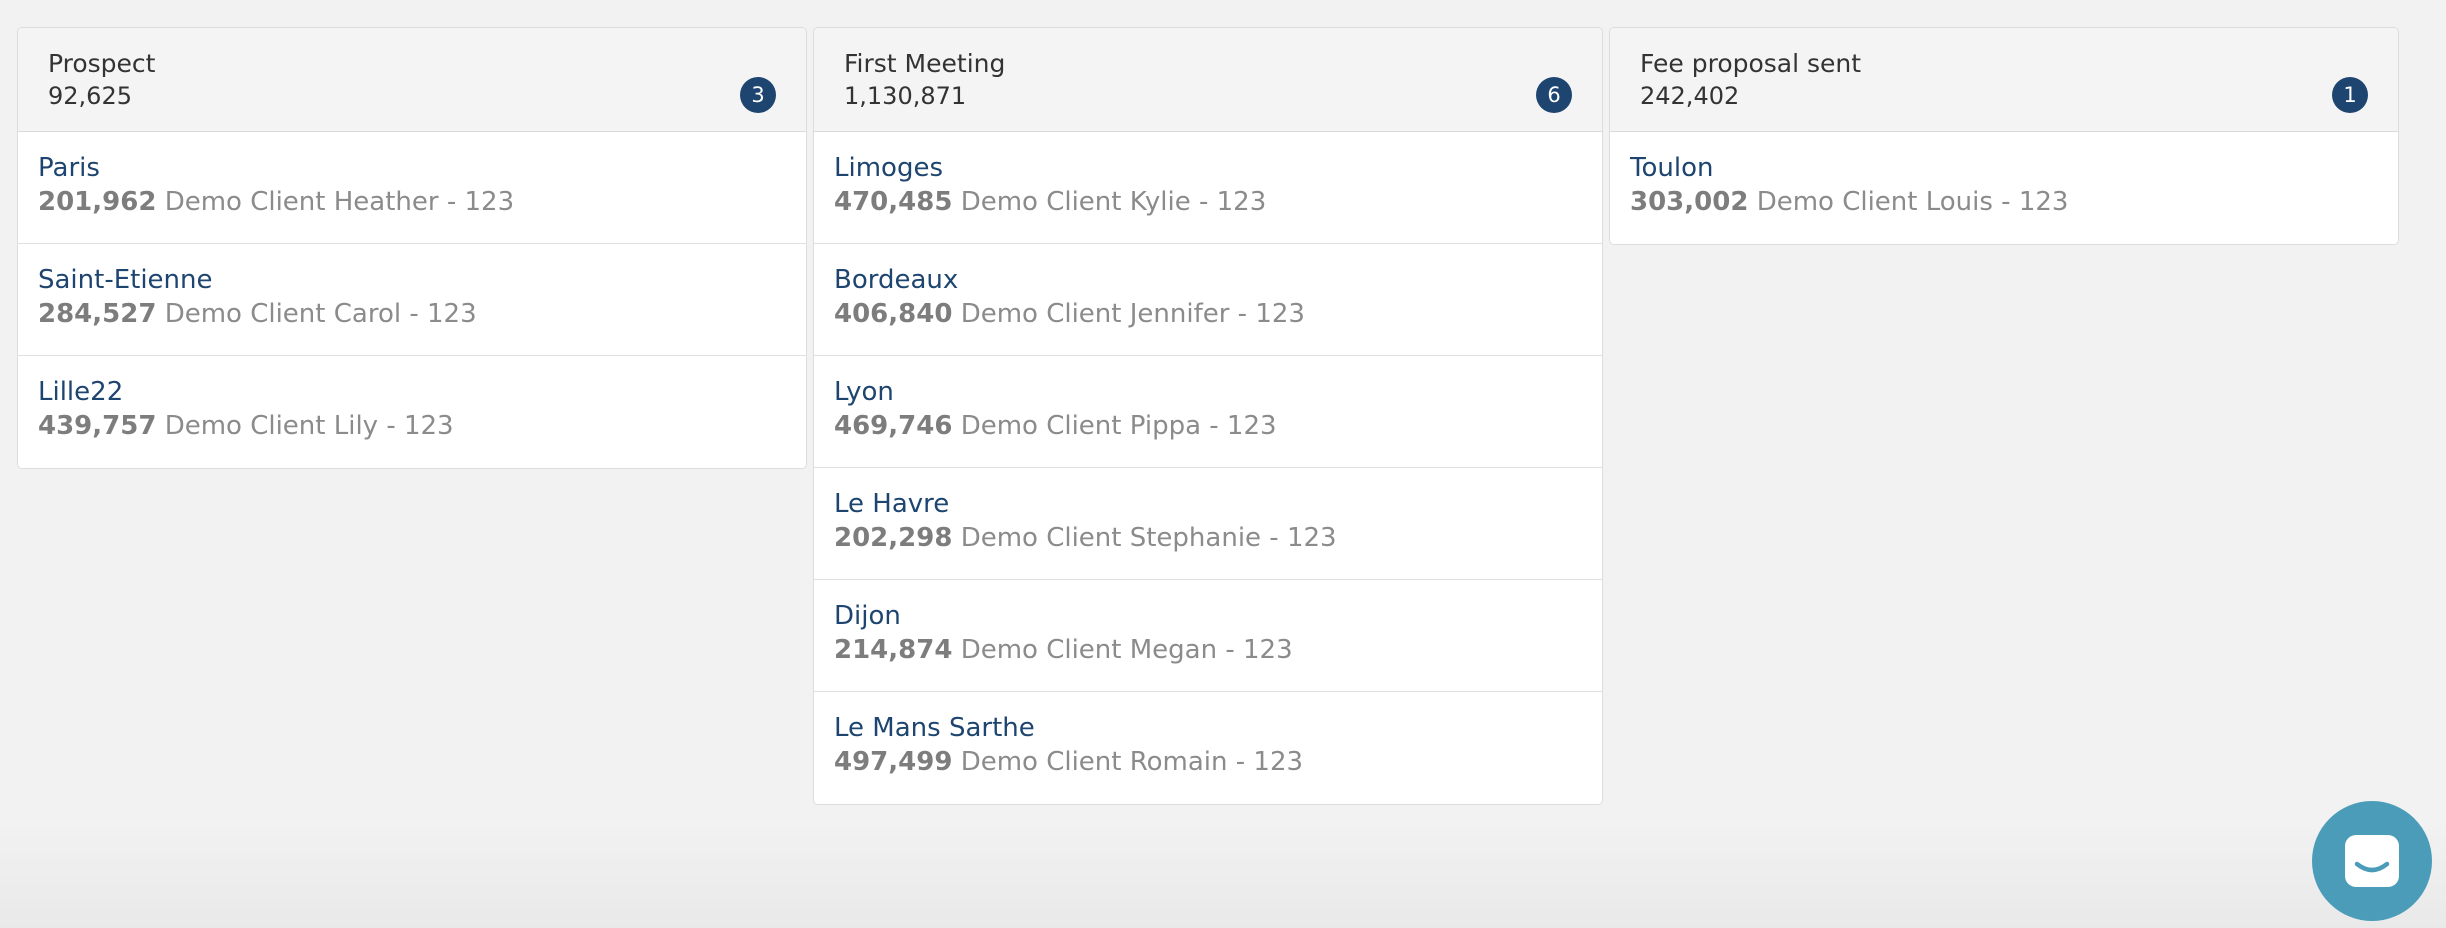  Describe the element at coordinates (1126, 650) in the screenshot. I see `card-client: Demo Client Megan - 123` at that location.